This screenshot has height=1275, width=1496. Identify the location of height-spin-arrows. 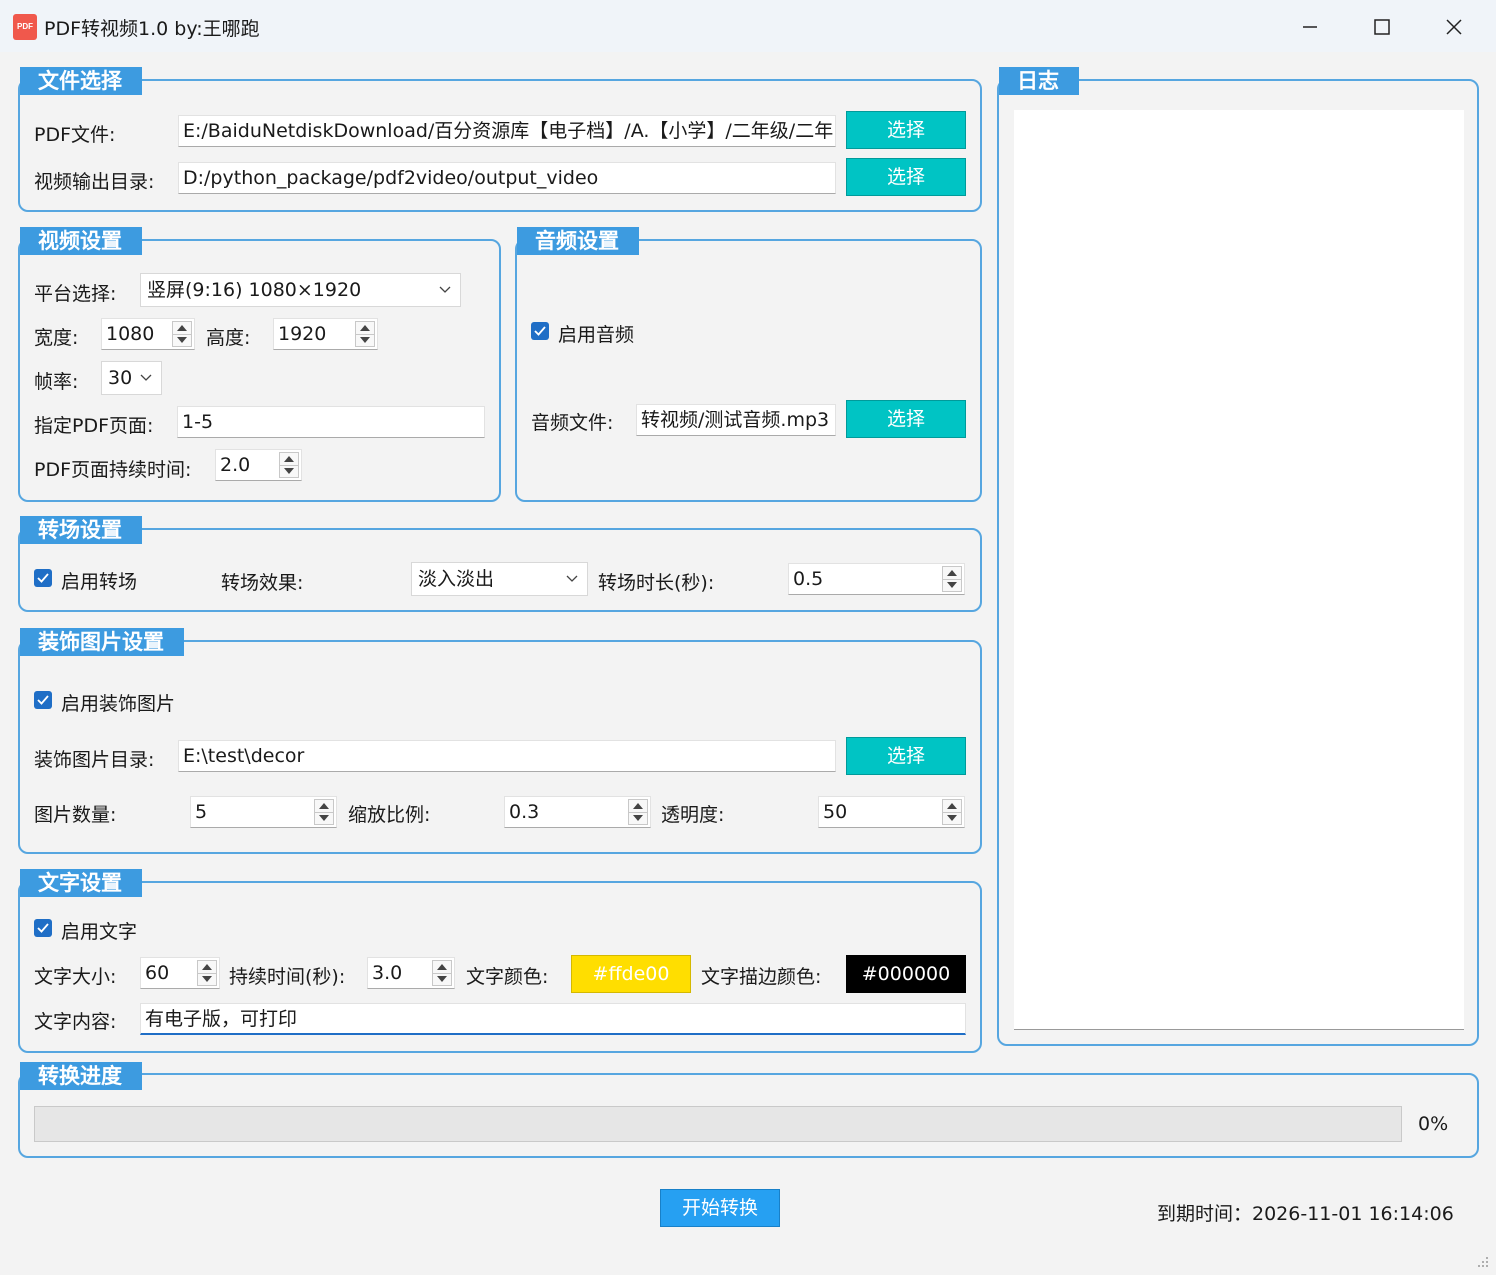
(365, 334).